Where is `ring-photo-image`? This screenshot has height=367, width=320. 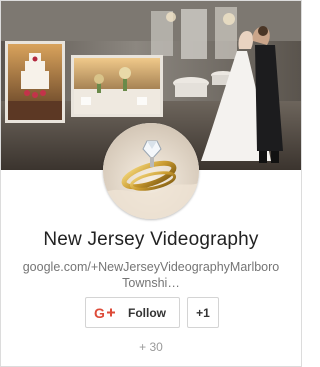
ring-photo-image is located at coordinates (151, 171).